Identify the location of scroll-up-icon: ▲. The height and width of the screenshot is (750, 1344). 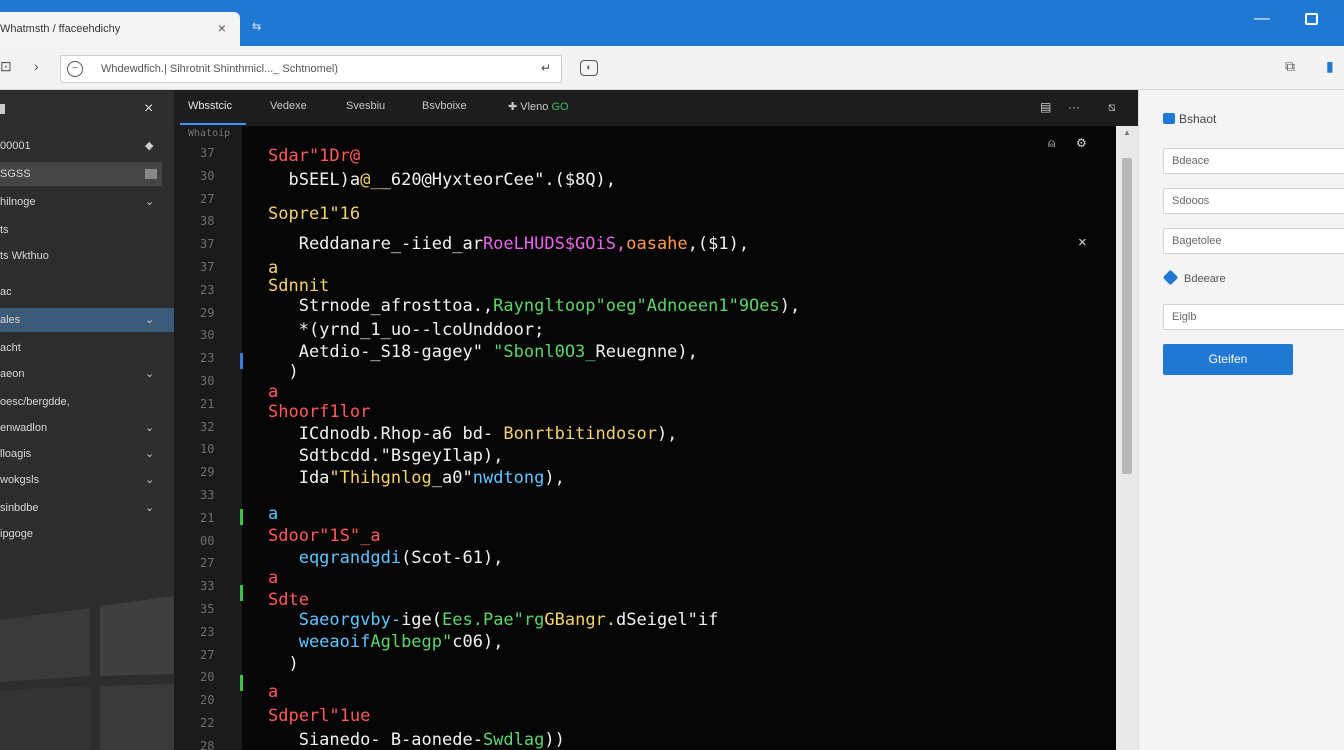
(1127, 132).